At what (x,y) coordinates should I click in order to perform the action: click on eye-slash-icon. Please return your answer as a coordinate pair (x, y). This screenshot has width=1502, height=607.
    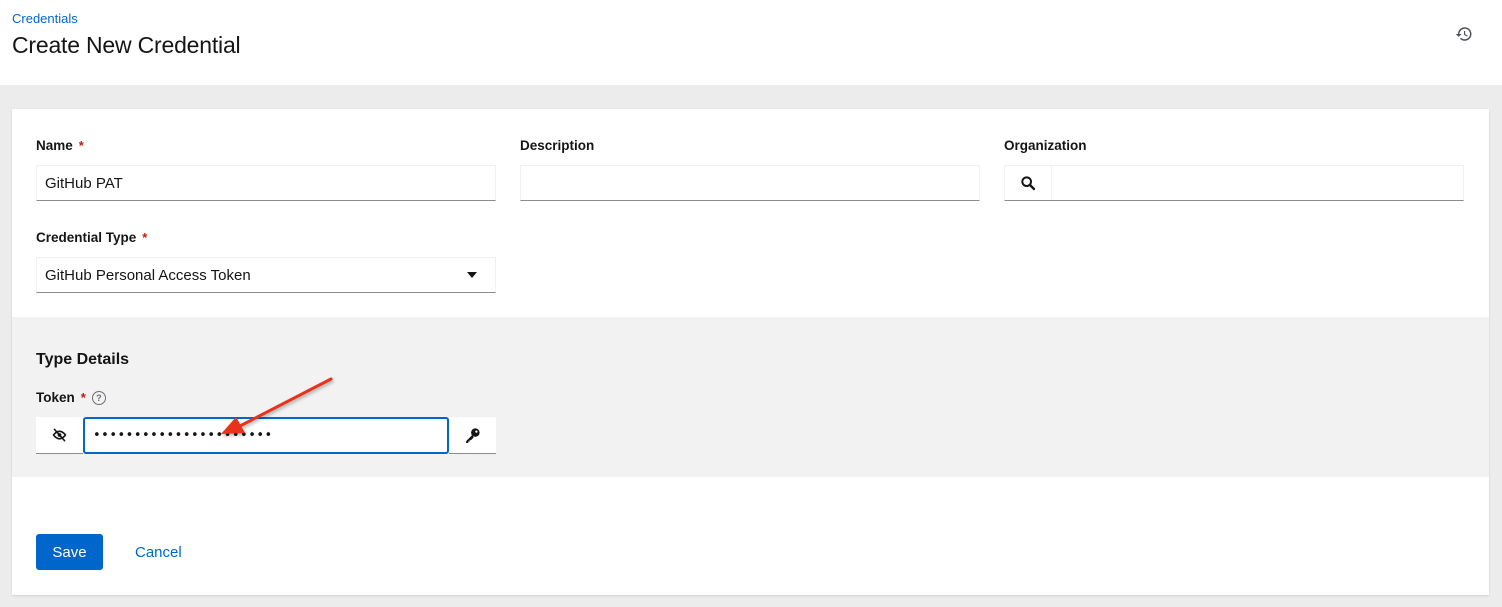
    Looking at the image, I should click on (59, 435).